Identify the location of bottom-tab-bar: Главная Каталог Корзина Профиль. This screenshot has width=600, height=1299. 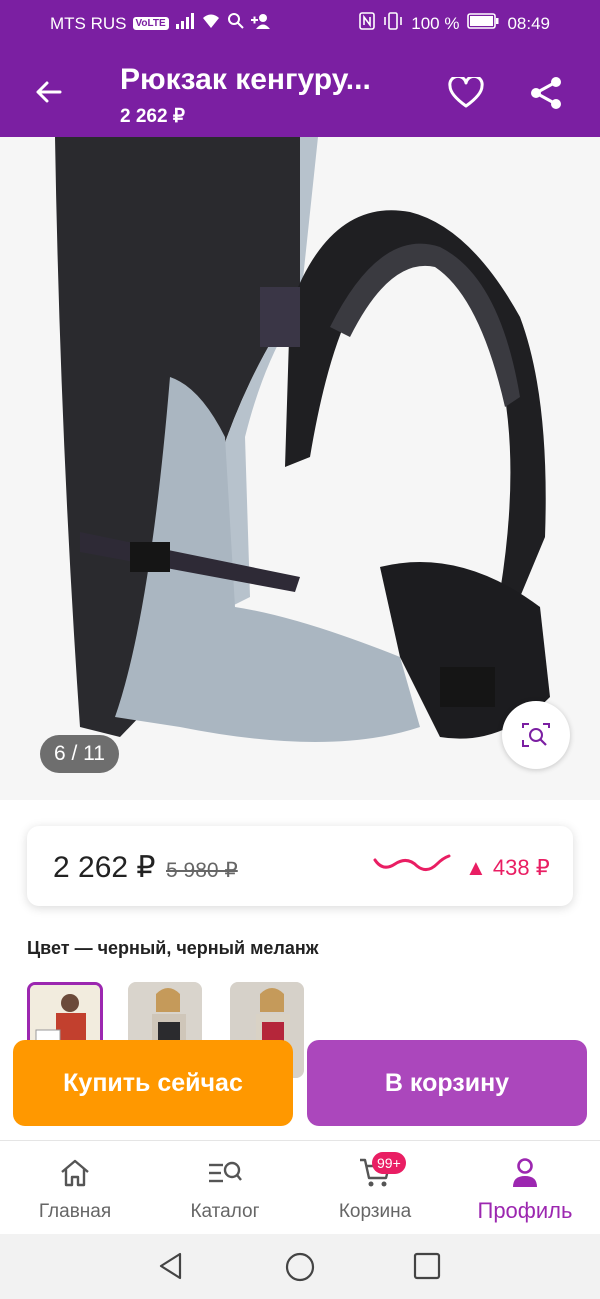
(300, 1187).